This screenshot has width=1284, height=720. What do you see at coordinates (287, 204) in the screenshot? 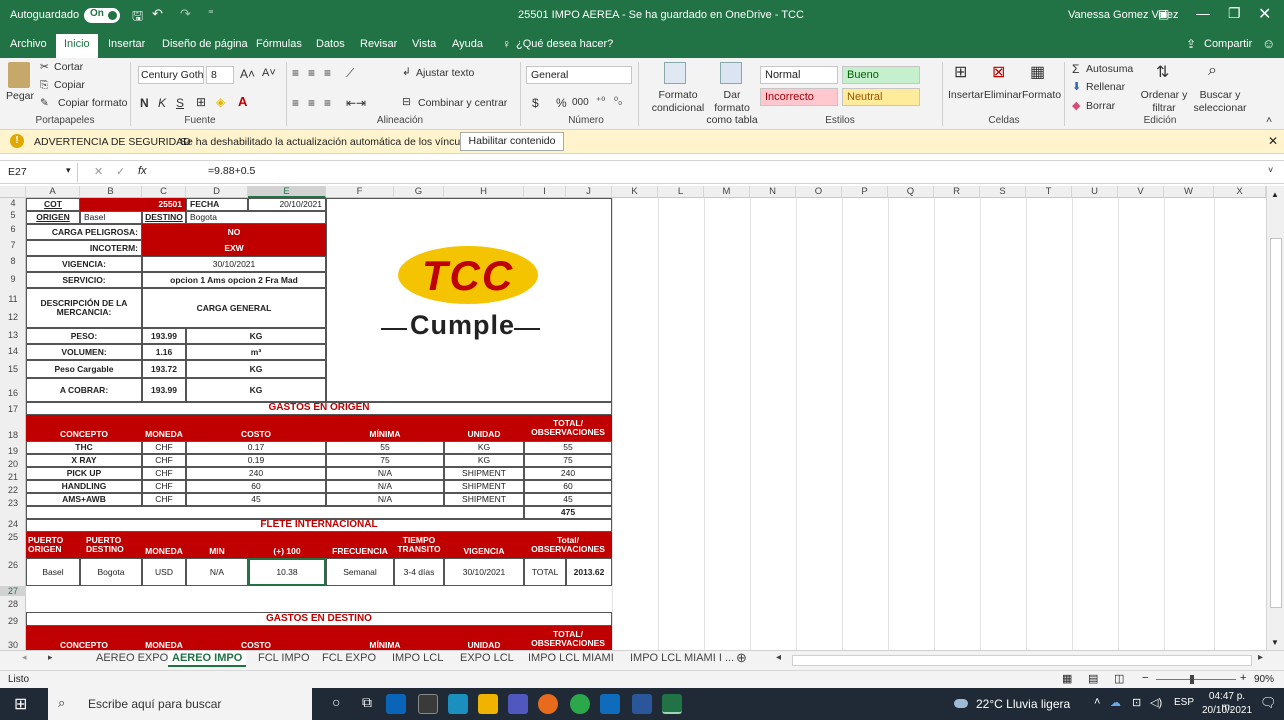
I see `fecha-value: 20/10/2021` at bounding box center [287, 204].